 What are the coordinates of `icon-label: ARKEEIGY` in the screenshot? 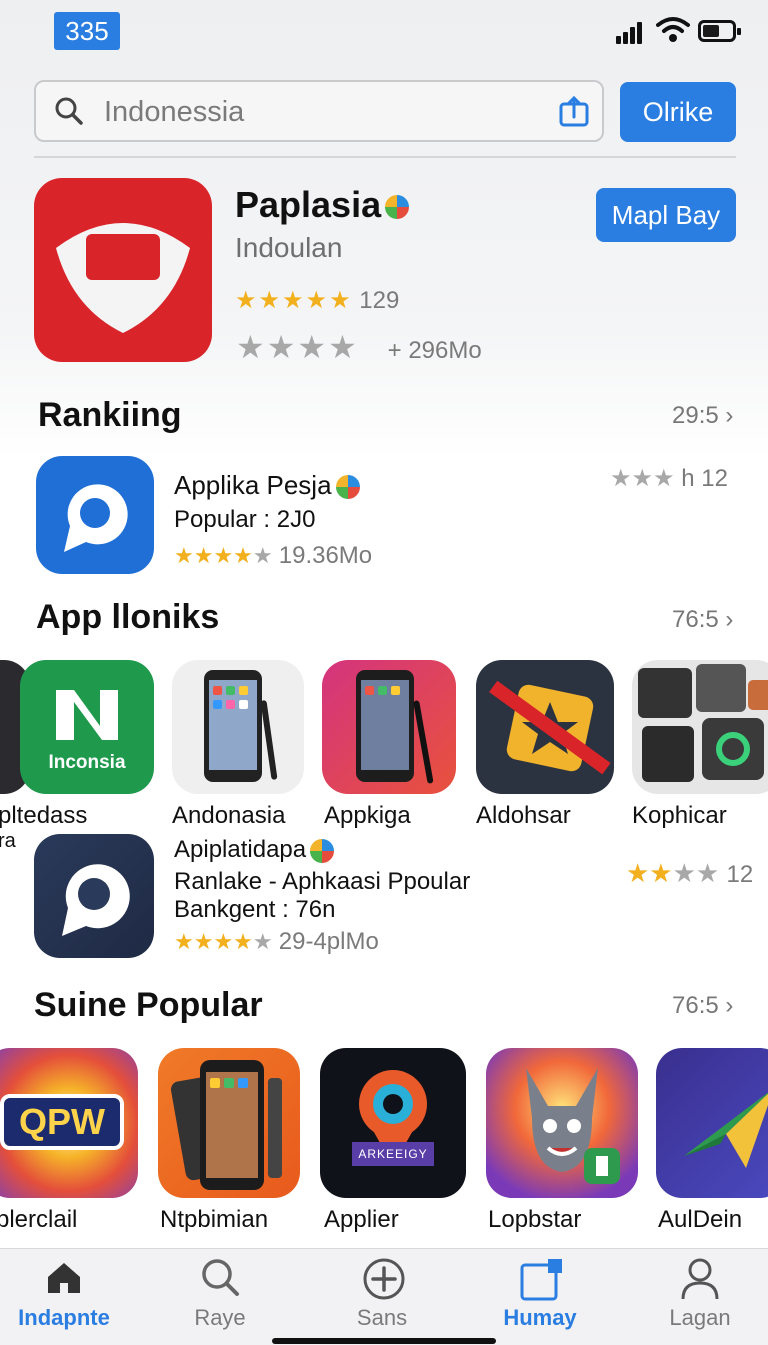 It's located at (393, 1154).